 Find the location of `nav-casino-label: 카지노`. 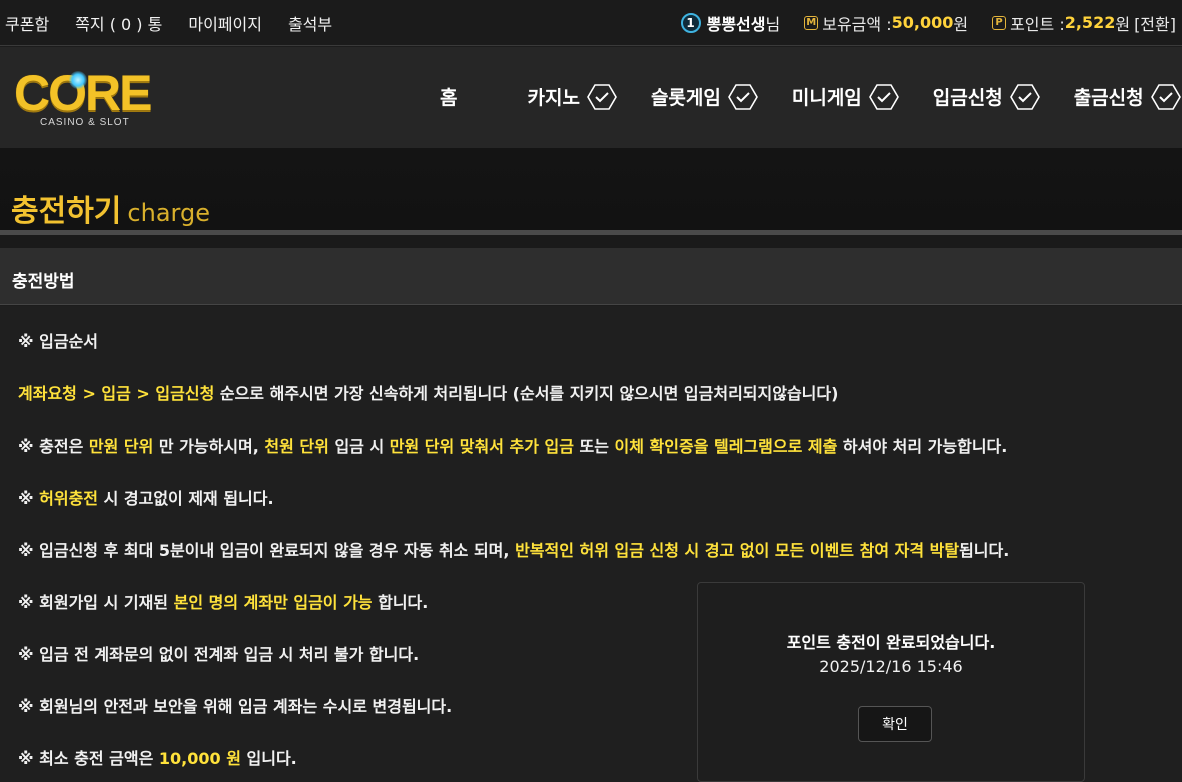

nav-casino-label: 카지노 is located at coordinates (553, 98).